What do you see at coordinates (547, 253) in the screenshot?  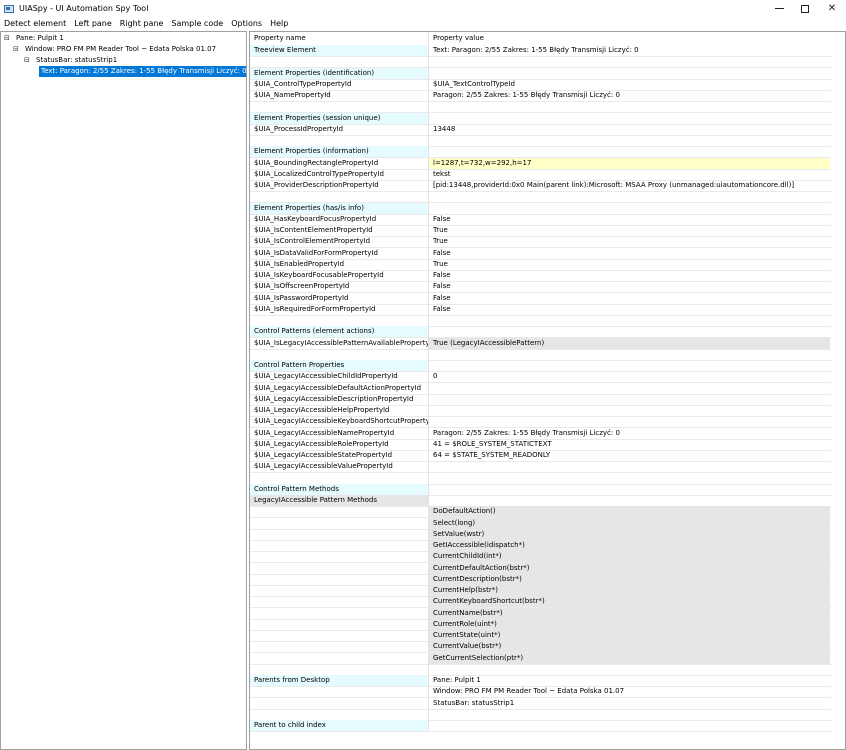 I see `property-row: $UIA_IsDataValidForFormPropertyId False` at bounding box center [547, 253].